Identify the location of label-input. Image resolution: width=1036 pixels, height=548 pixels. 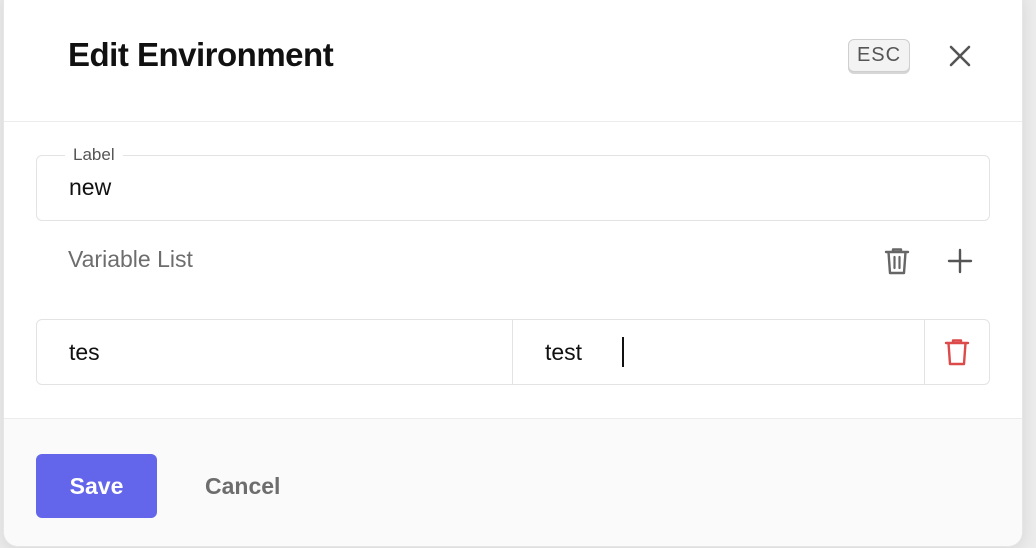
(509, 187).